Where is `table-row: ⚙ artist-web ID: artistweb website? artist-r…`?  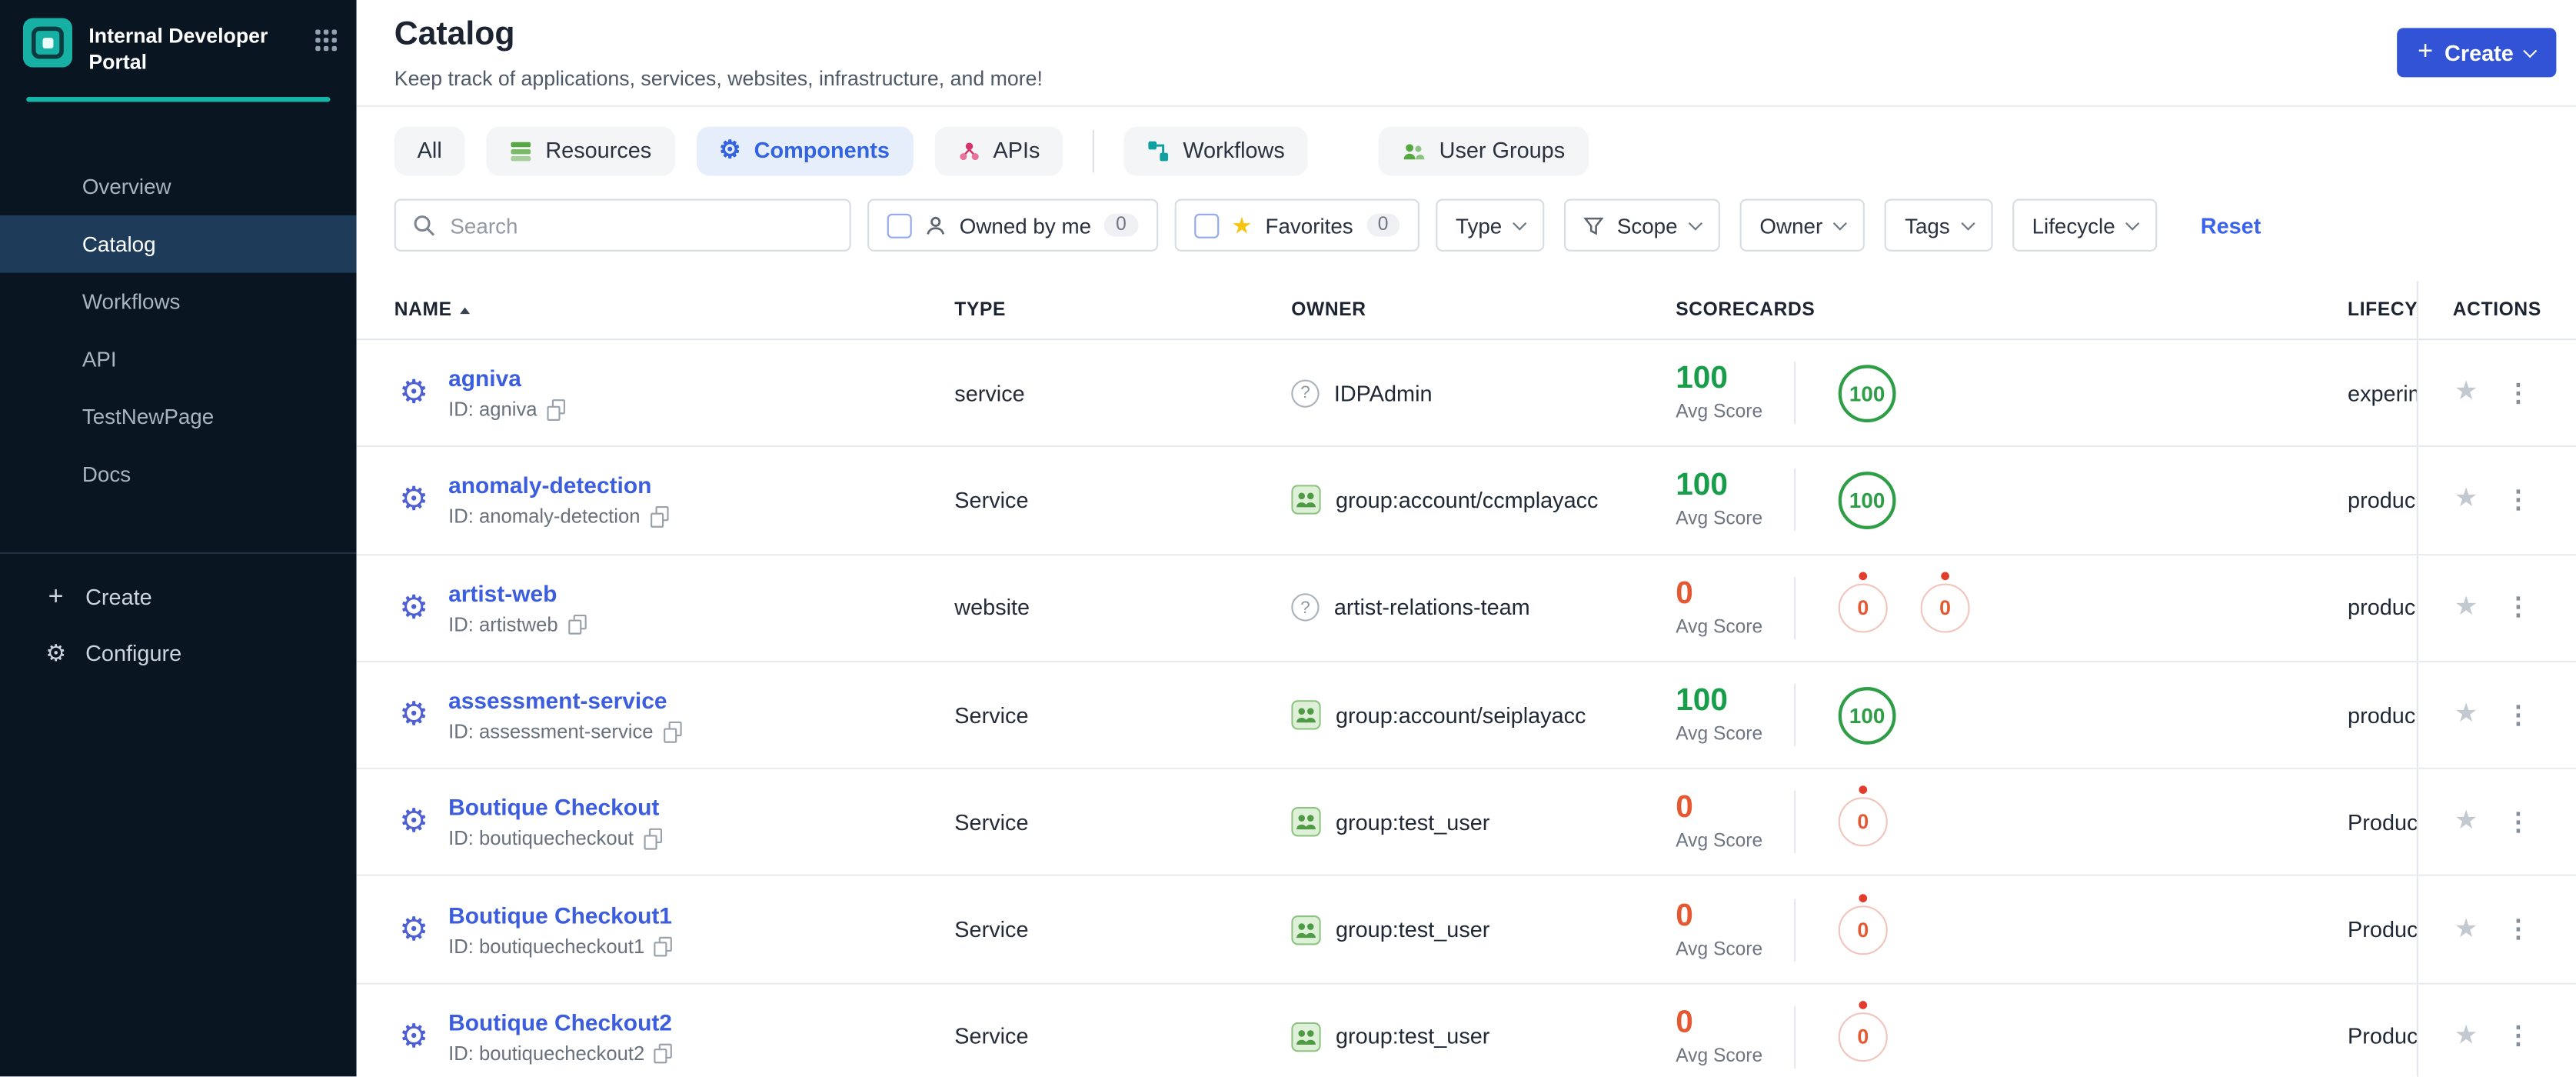
table-row: ⚙ artist-web ID: artistweb website? artist-r… is located at coordinates (1466, 608).